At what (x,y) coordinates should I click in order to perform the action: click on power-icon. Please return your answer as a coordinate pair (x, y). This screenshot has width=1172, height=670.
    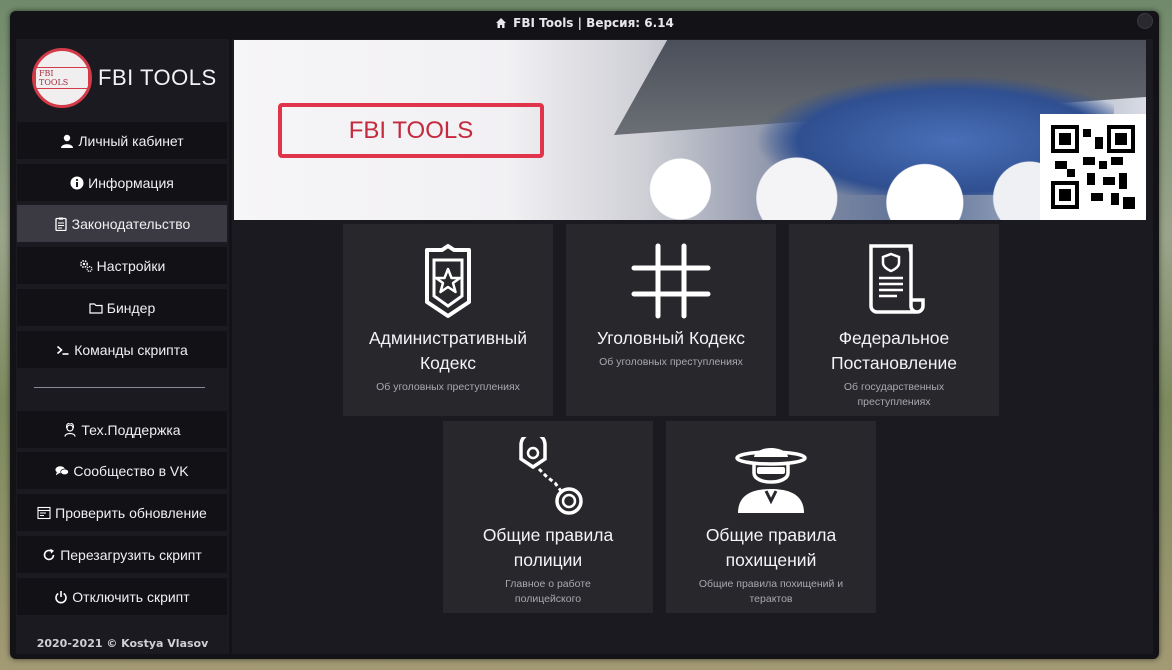
    Looking at the image, I should click on (61, 596).